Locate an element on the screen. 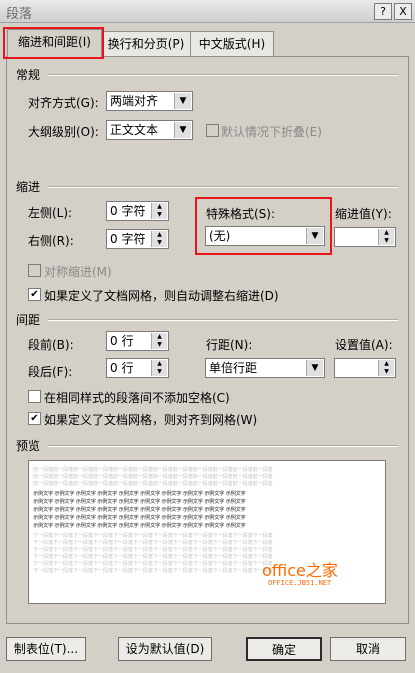 This screenshot has height=673, width=415. space-after-value: 0 行 is located at coordinates (122, 368).